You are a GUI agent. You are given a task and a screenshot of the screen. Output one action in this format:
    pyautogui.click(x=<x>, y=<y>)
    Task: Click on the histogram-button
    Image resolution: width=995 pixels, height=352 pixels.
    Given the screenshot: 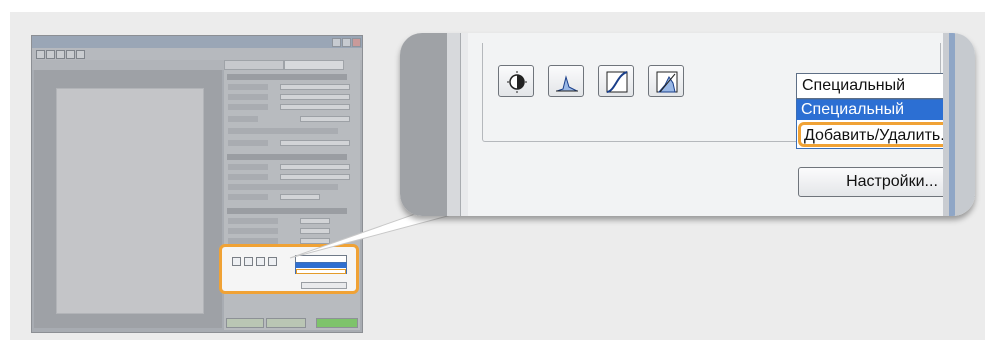 What is the action you would take?
    pyautogui.click(x=566, y=81)
    